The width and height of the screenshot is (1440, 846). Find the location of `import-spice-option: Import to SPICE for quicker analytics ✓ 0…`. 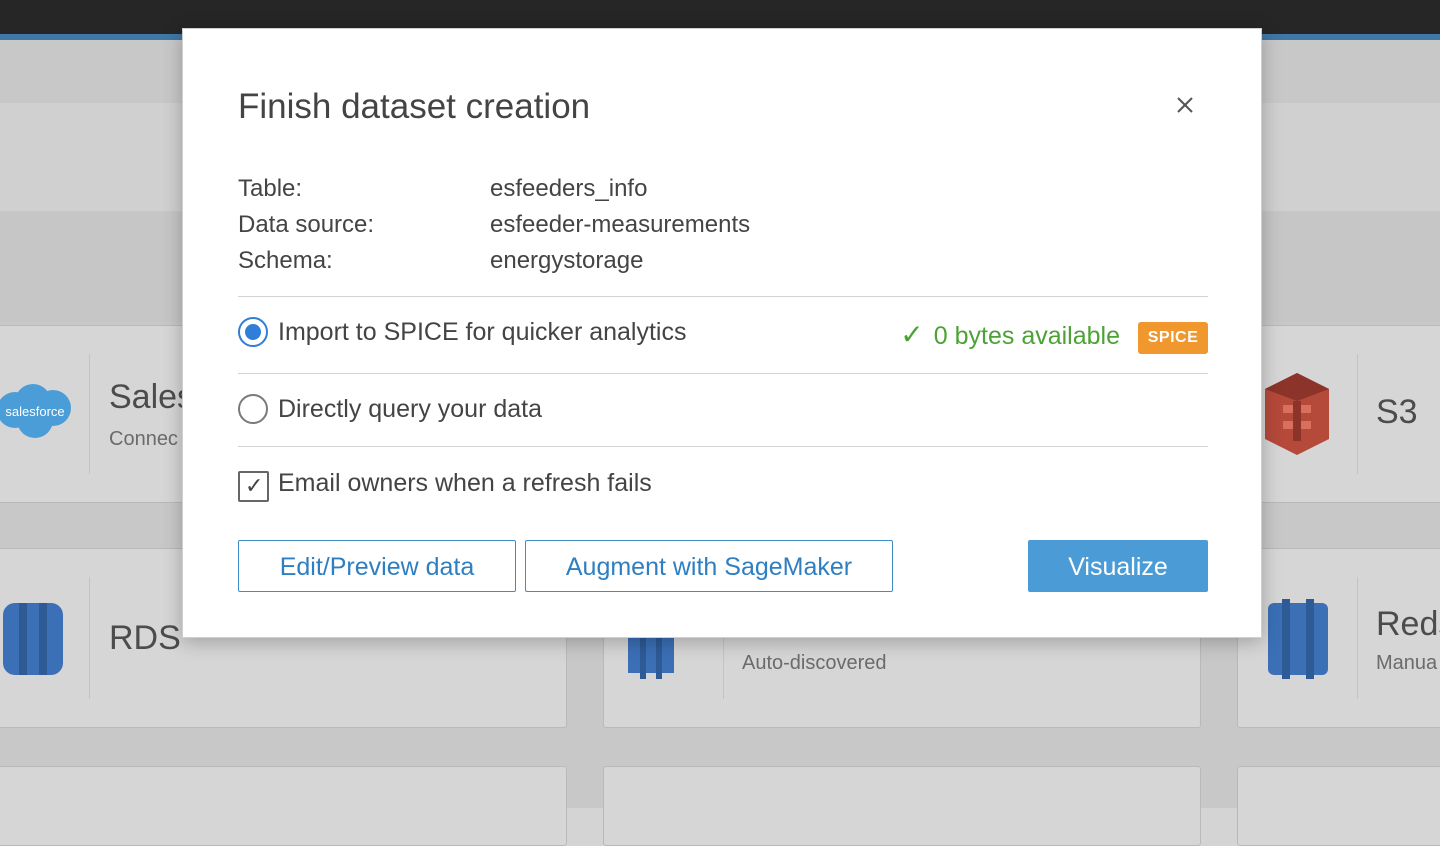

import-spice-option: Import to SPICE for quicker analytics ✓ 0… is located at coordinates (723, 336).